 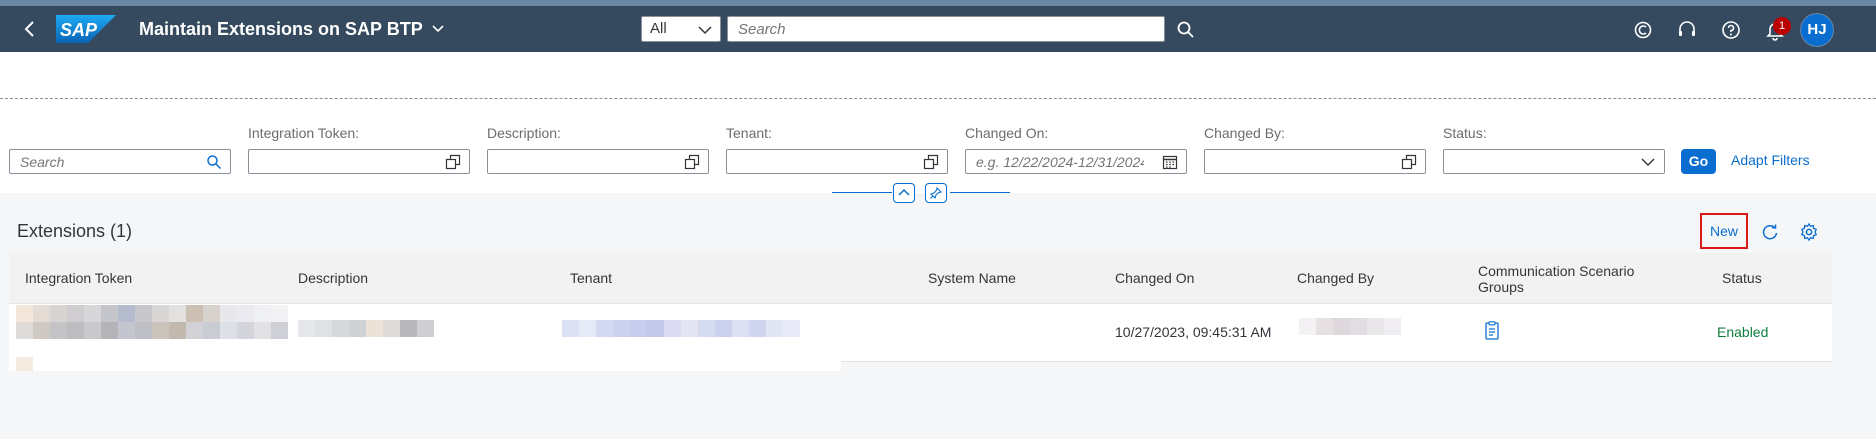 I want to click on integration-token-redacted, so click(x=152, y=322).